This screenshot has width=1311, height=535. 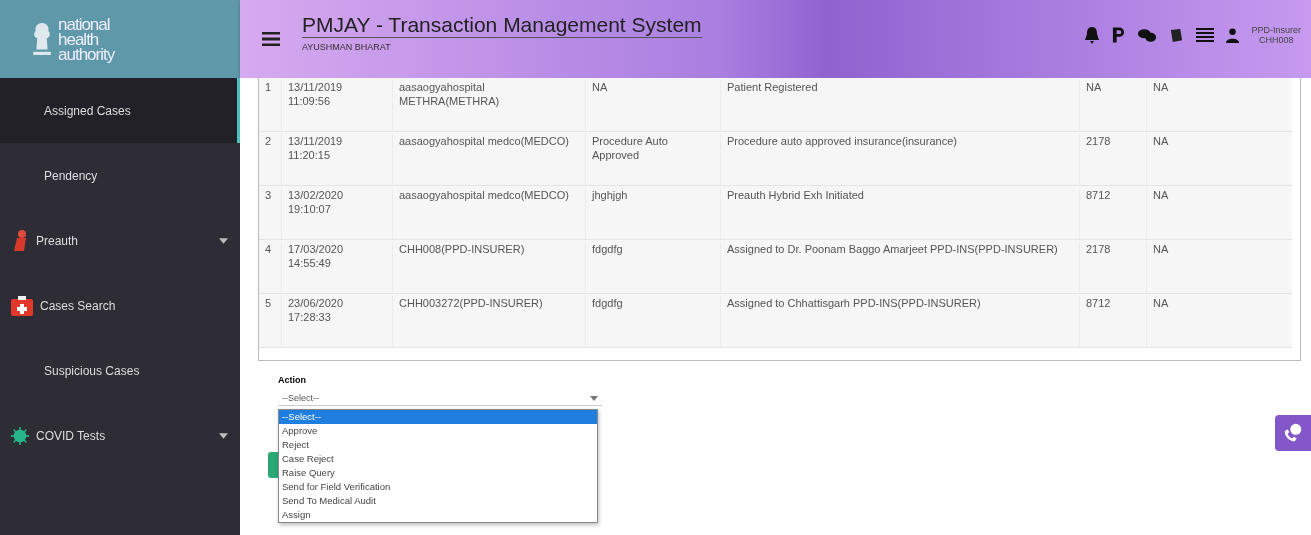 What do you see at coordinates (120, 435) in the screenshot?
I see `sidebar-item: COVID Tests` at bounding box center [120, 435].